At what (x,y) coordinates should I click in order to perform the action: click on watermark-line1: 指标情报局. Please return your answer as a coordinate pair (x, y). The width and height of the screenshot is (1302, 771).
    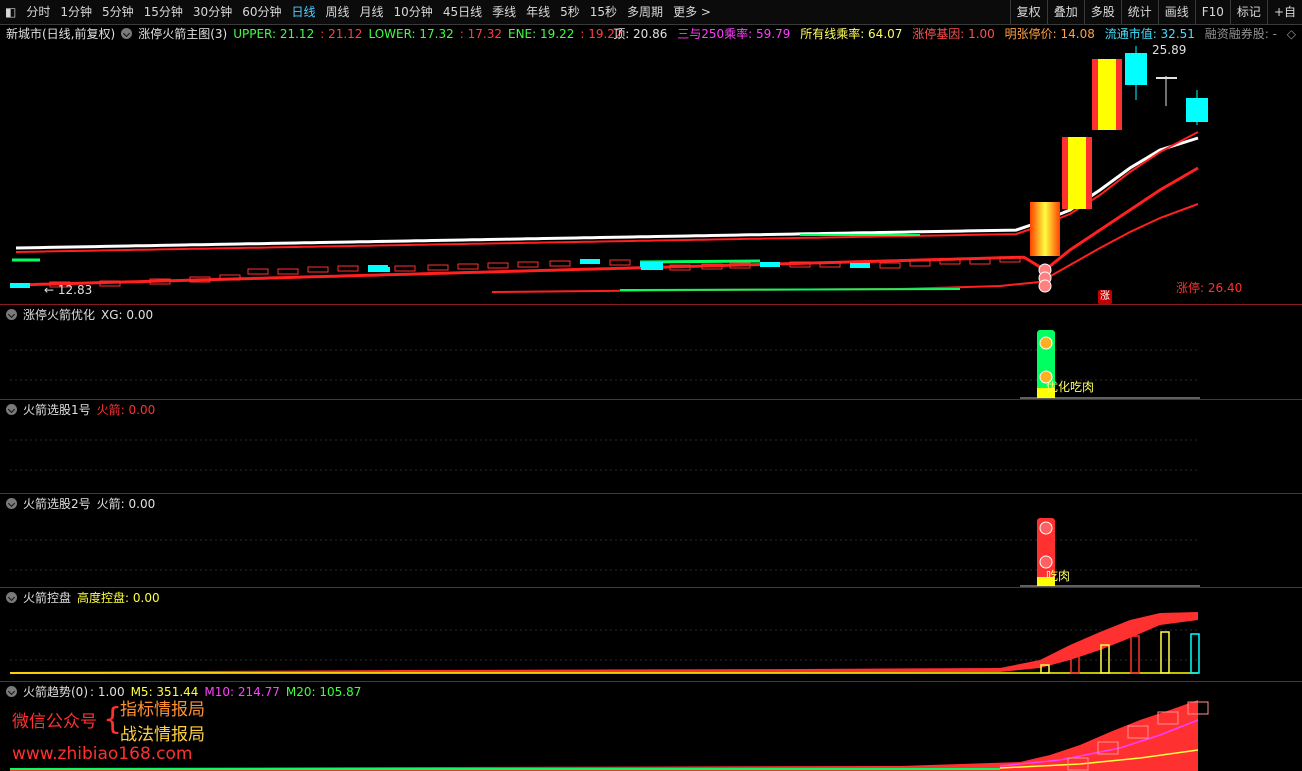
    Looking at the image, I should click on (162, 710).